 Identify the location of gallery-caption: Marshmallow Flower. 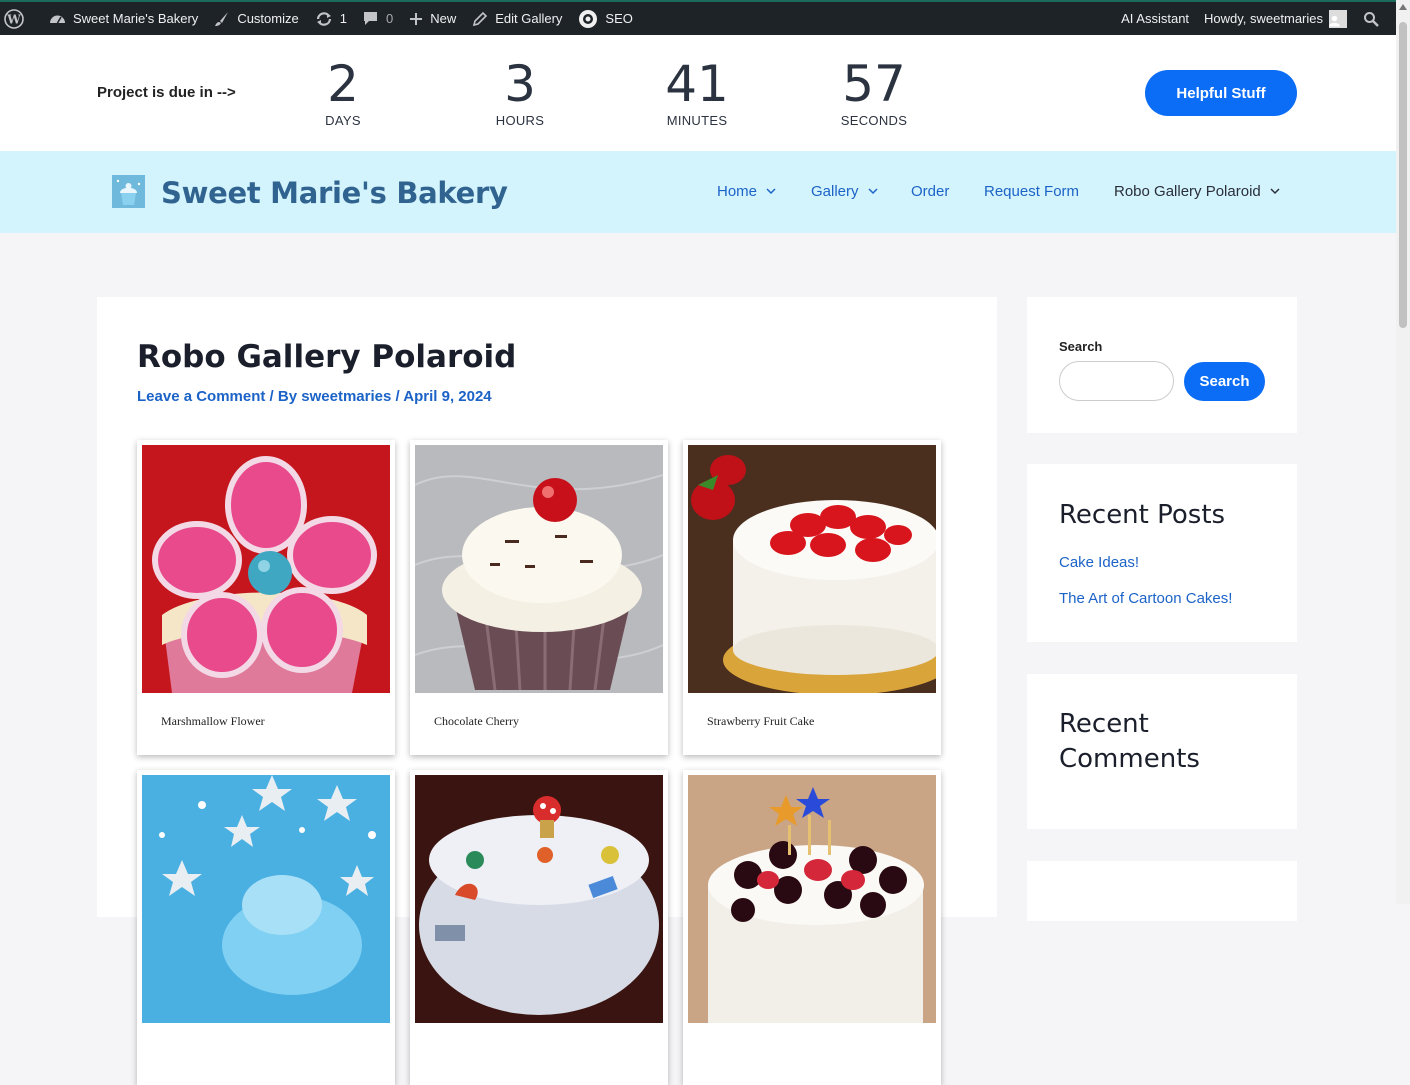
(213, 721).